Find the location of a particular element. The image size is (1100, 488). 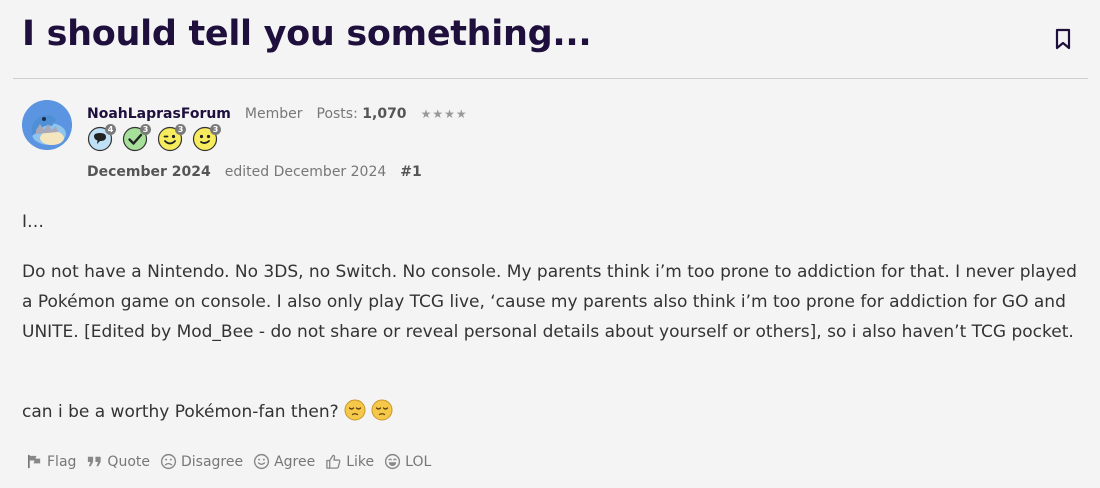

reaction-bar: Flag Quote Disagree Agree Like LOL is located at coordinates (233, 461).